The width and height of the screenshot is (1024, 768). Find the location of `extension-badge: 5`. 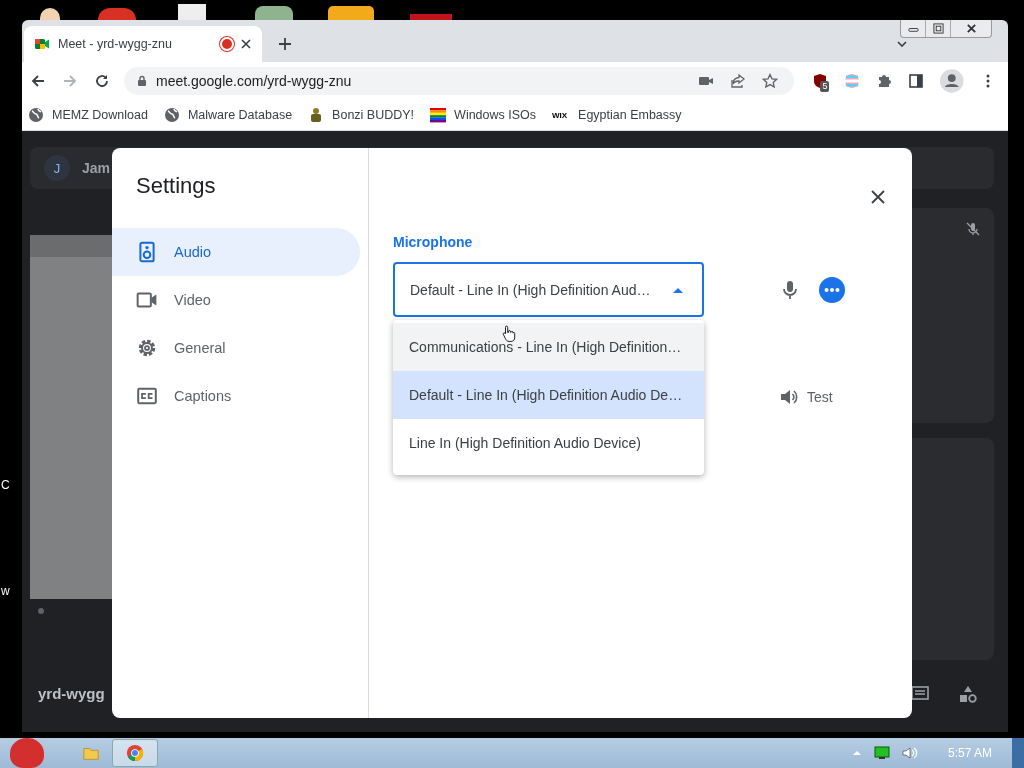

extension-badge: 5 is located at coordinates (825, 86).